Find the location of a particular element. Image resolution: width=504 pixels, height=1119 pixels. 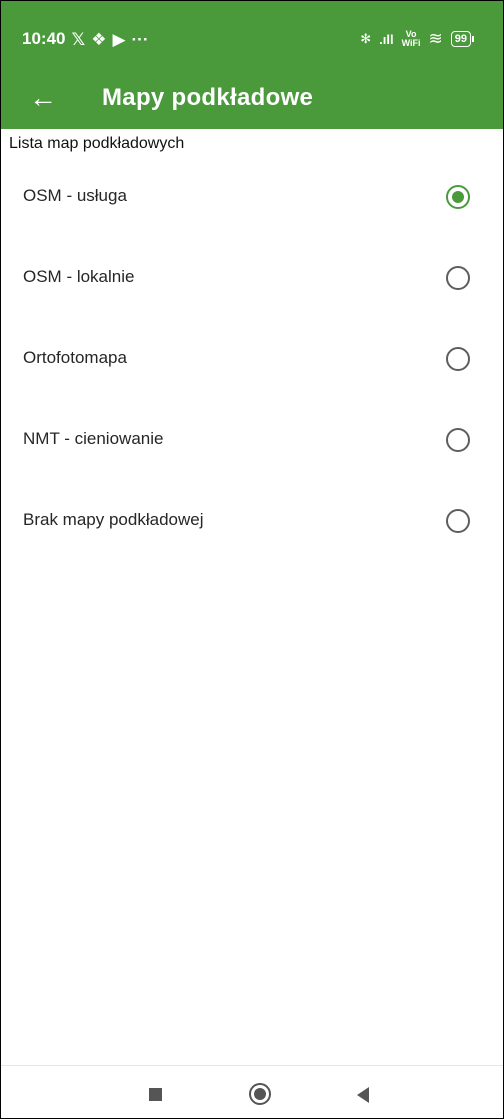

radio-button-checked-icon is located at coordinates (458, 197).